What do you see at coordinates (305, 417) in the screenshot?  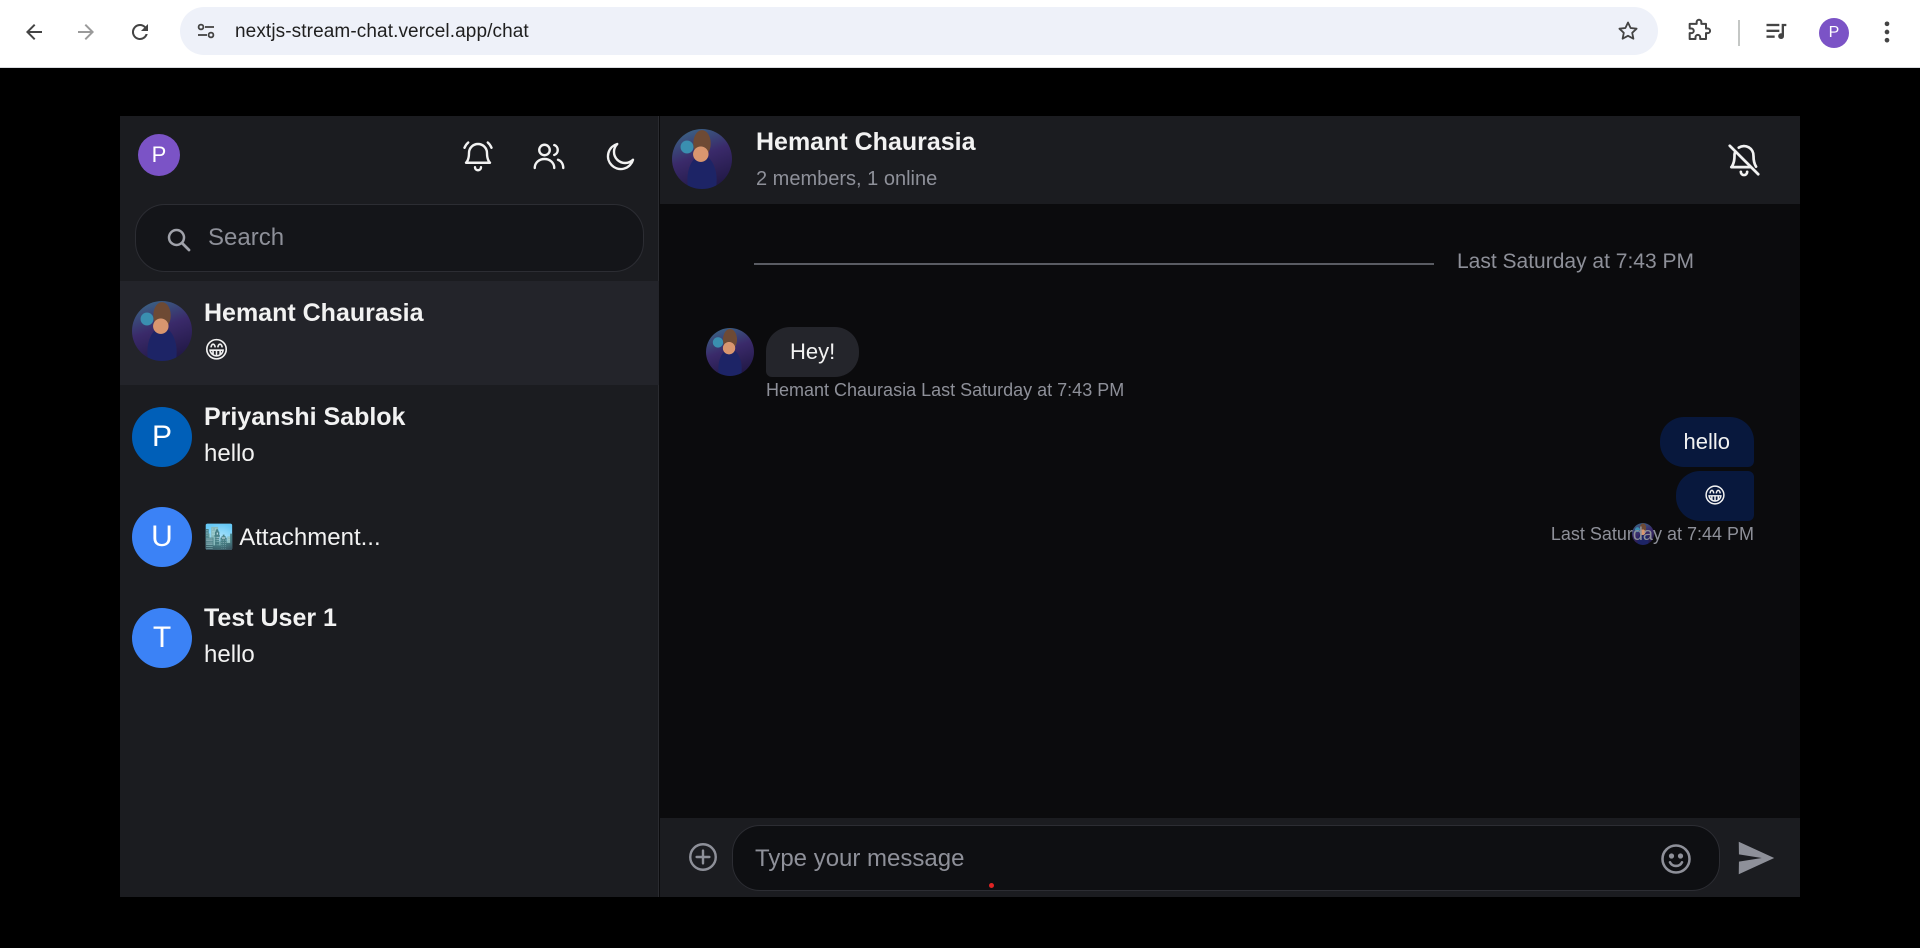 I see `channel-name: Priyanshi Sablok` at bounding box center [305, 417].